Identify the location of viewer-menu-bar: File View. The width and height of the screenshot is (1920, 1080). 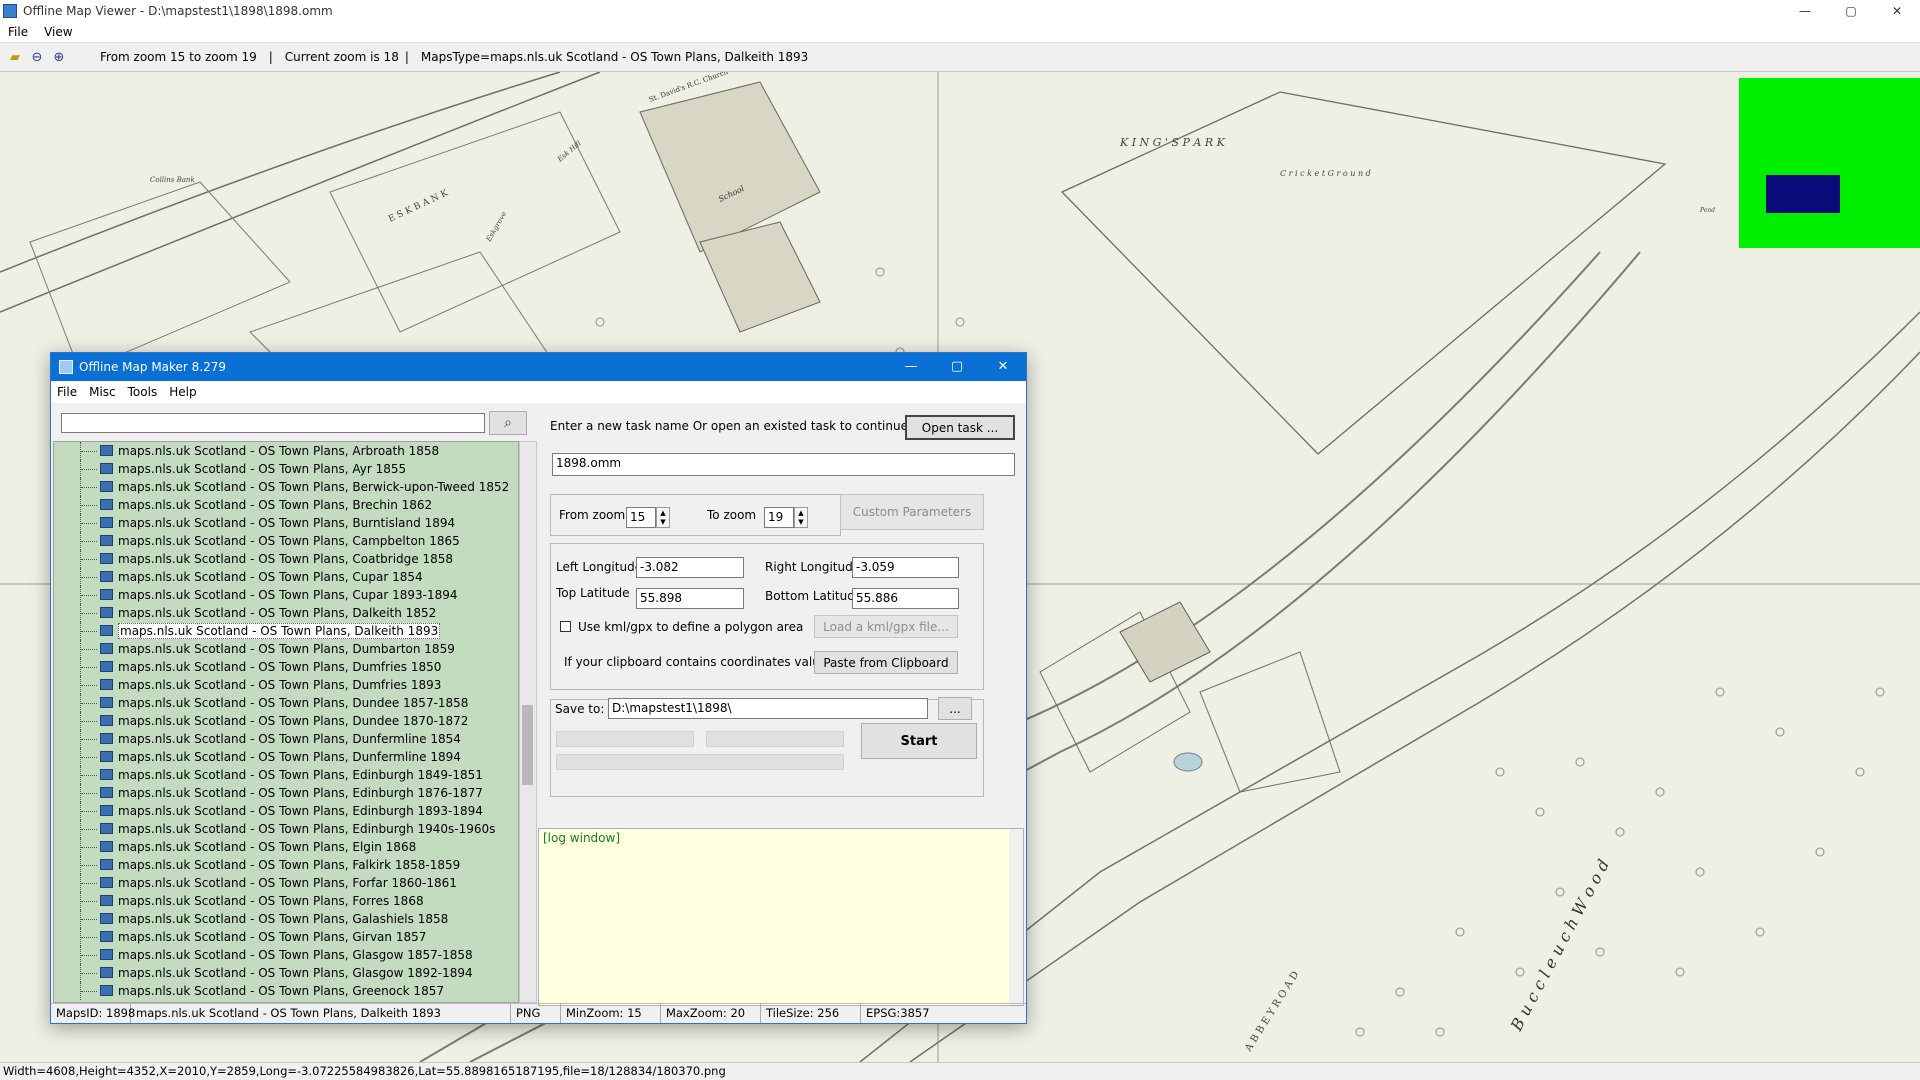
(960, 32).